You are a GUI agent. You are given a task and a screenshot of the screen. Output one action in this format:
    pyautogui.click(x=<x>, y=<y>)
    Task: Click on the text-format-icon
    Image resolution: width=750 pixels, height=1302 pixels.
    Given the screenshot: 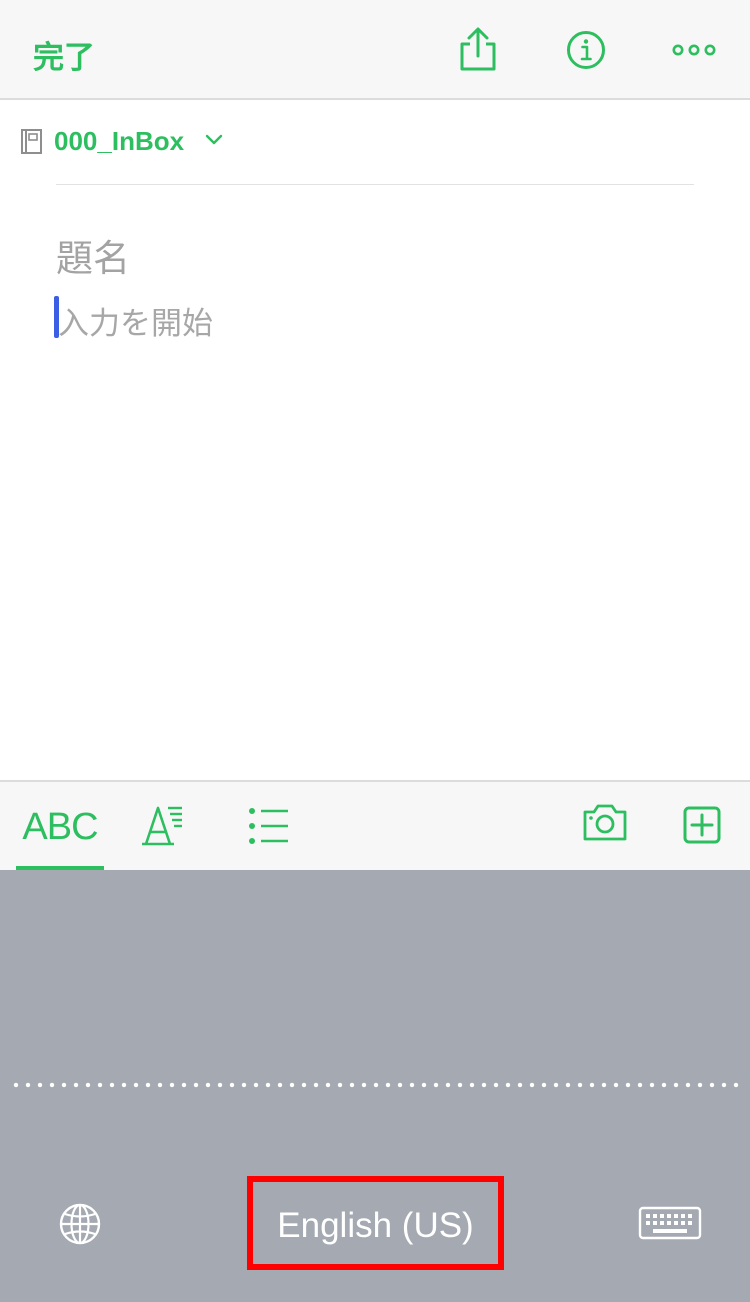 What is the action you would take?
    pyautogui.click(x=163, y=827)
    